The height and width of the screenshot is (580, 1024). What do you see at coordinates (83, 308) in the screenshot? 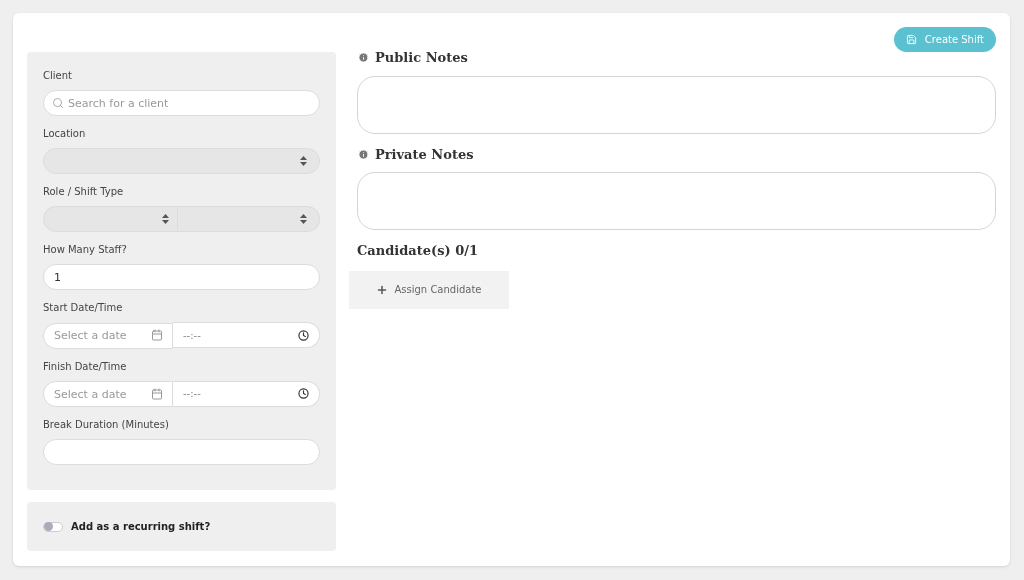
I see `field-label: Start Date/Time` at bounding box center [83, 308].